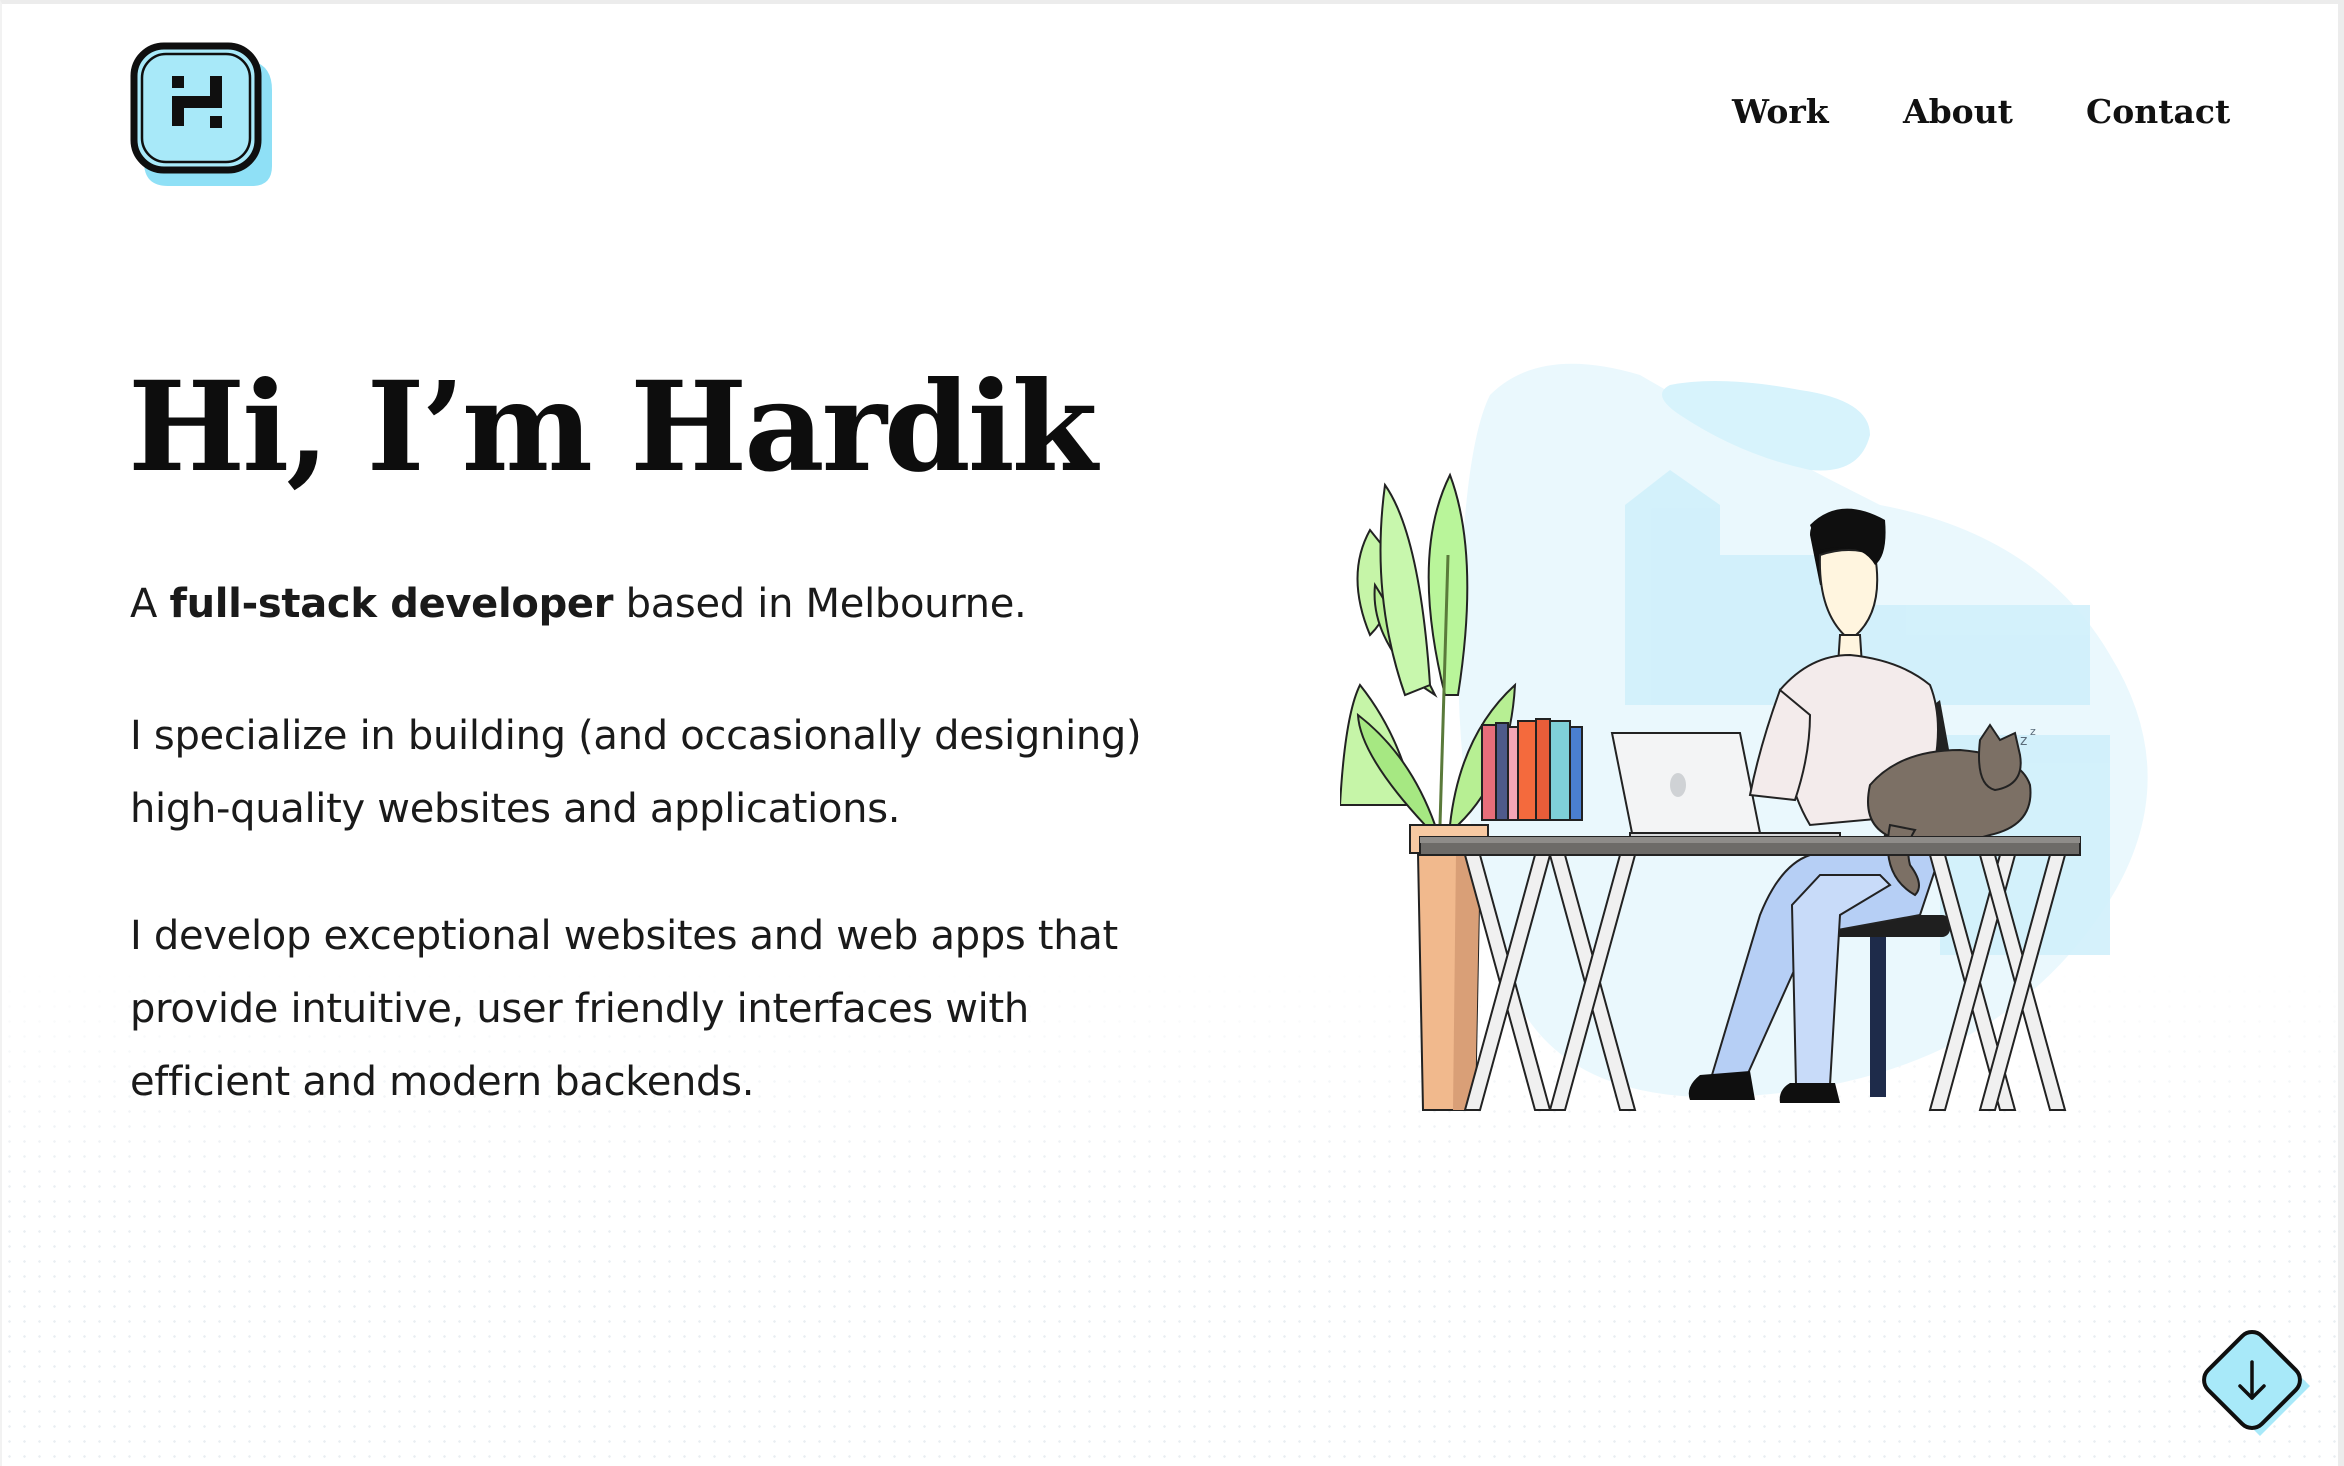 This screenshot has height=1466, width=2344. Describe the element at coordinates (1958, 111) in the screenshot. I see `nav-about: About` at that location.